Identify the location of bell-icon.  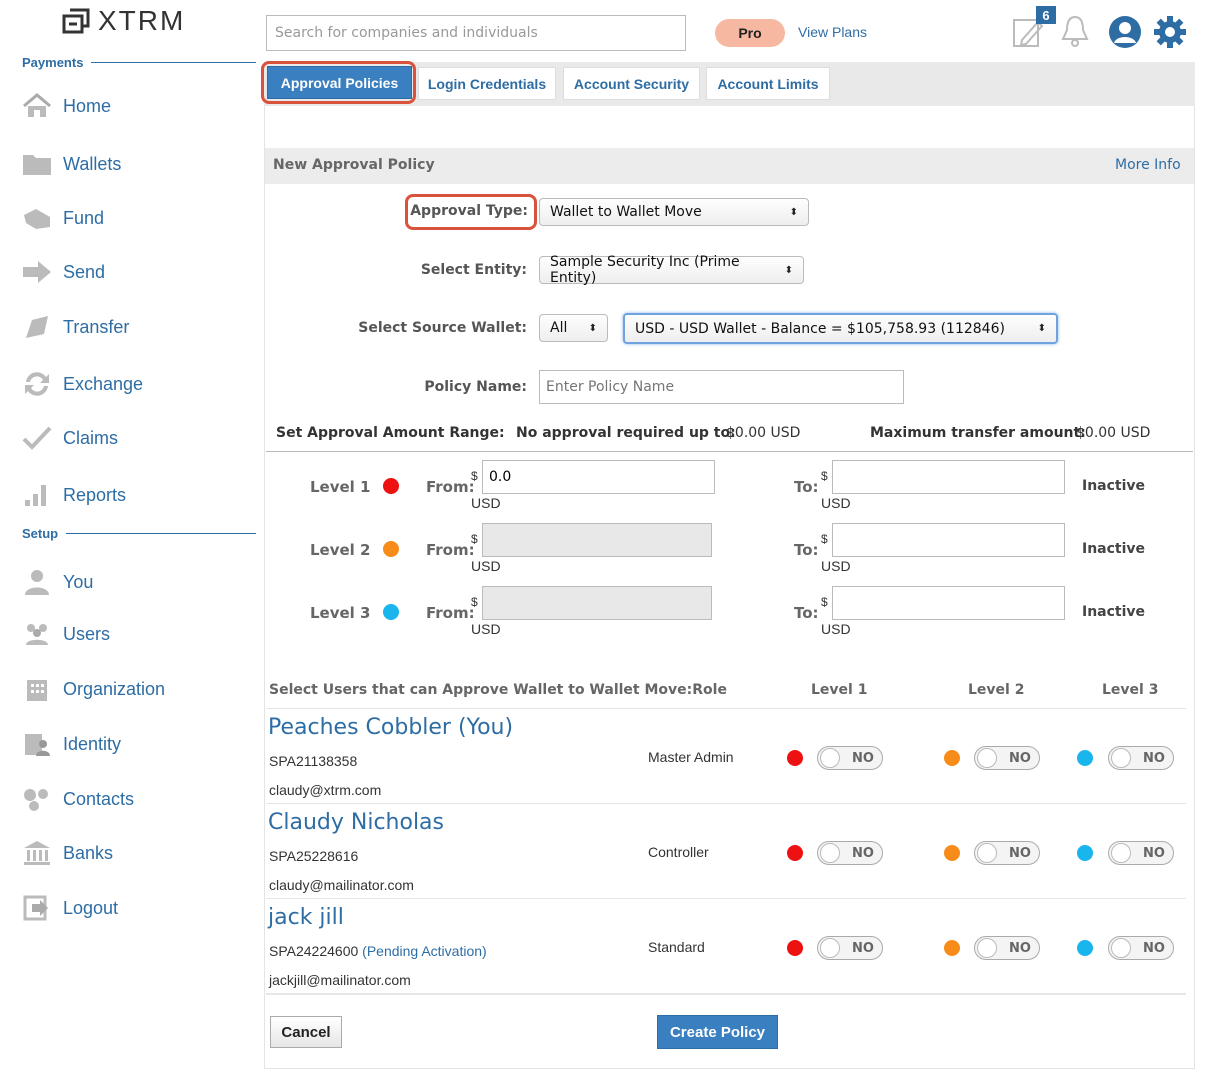
(1075, 31).